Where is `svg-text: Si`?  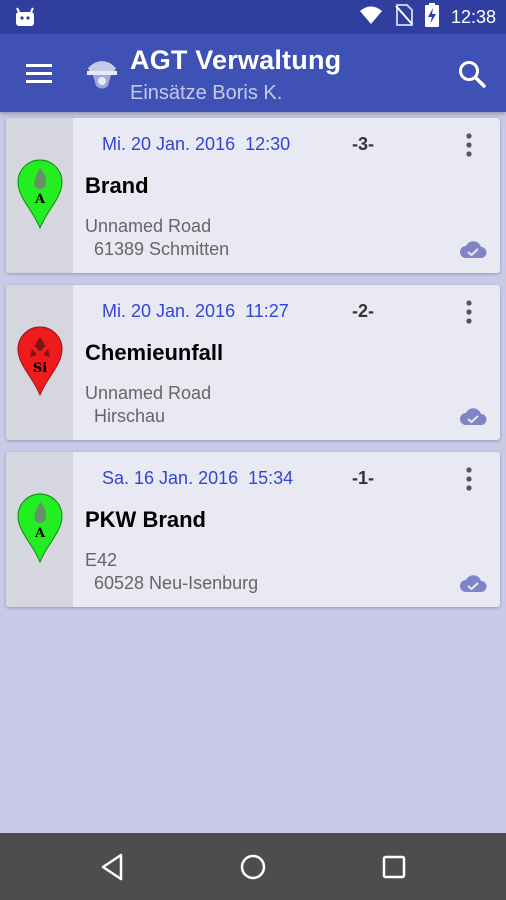 svg-text: Si is located at coordinates (40, 368).